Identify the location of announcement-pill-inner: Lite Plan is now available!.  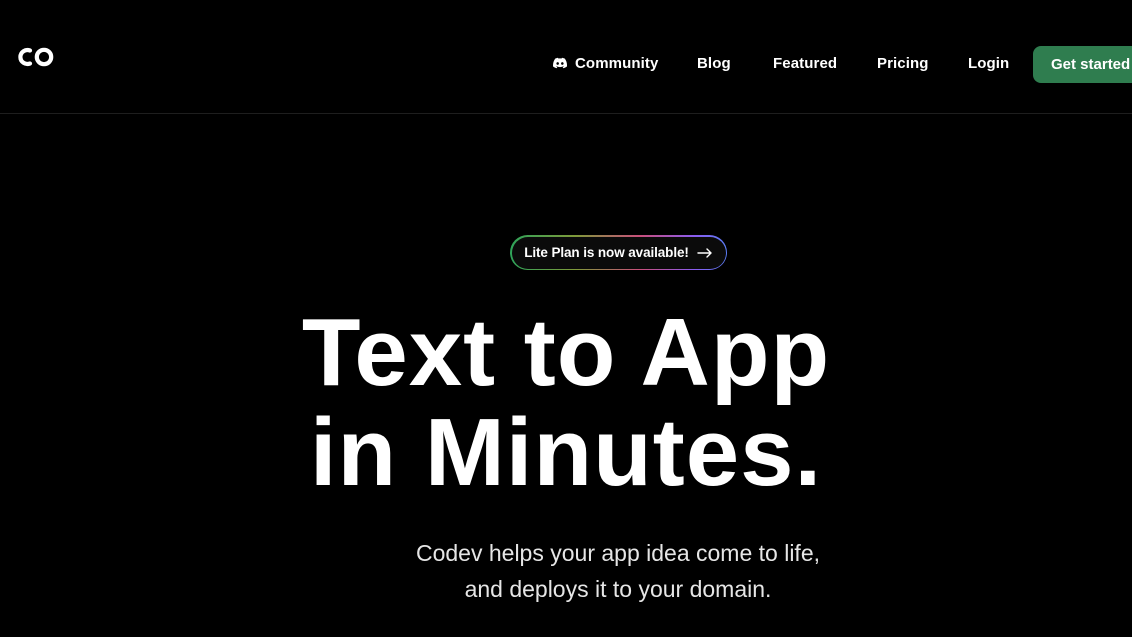
(618, 252).